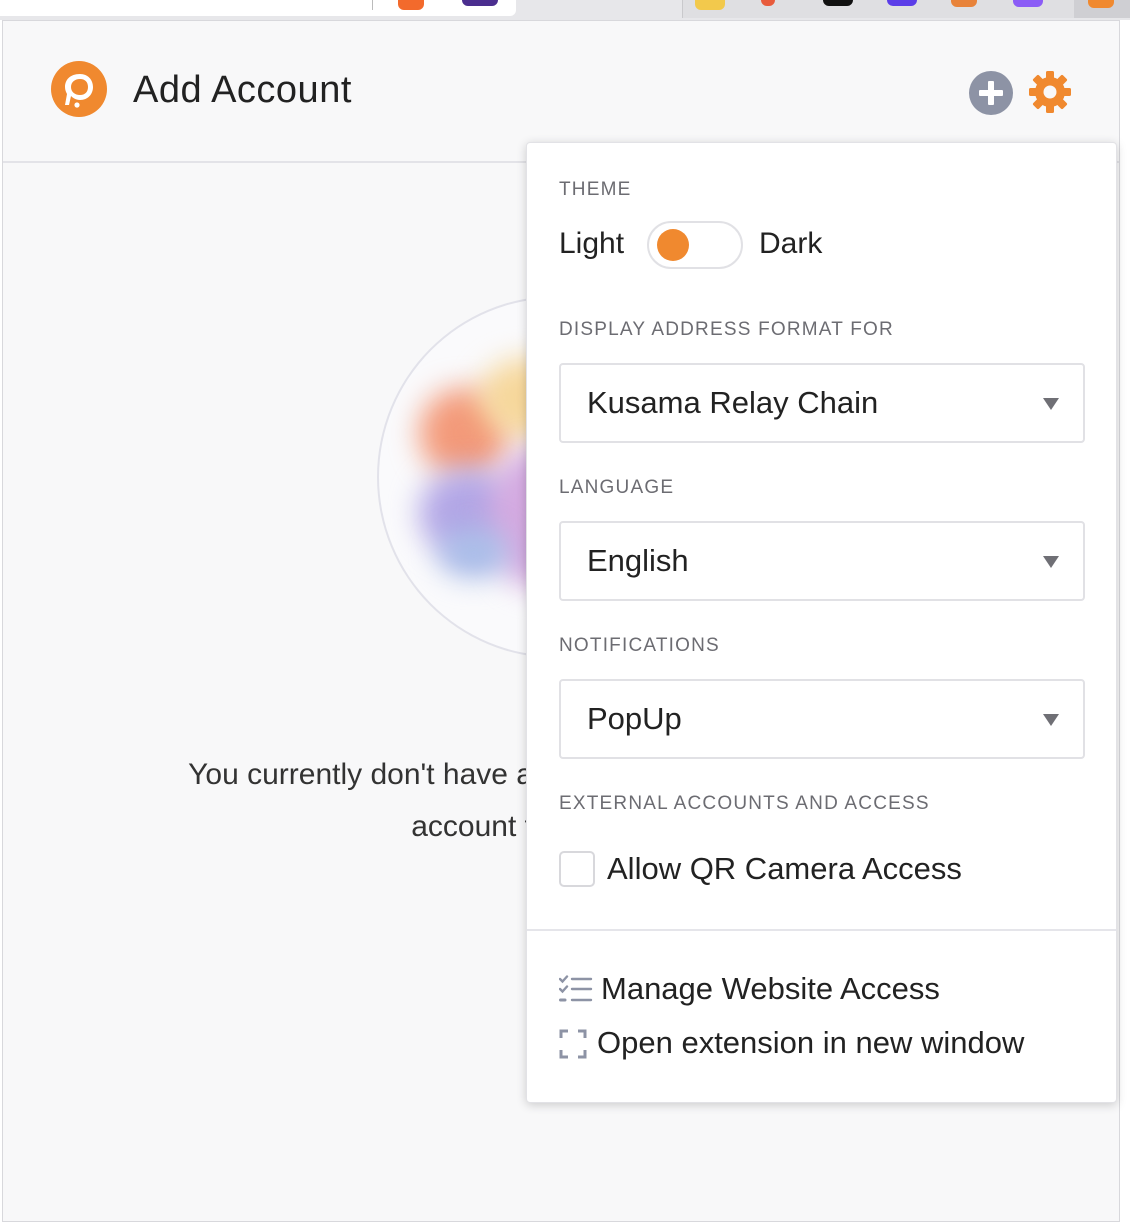  I want to click on language-label: LANGUAGE, so click(617, 487).